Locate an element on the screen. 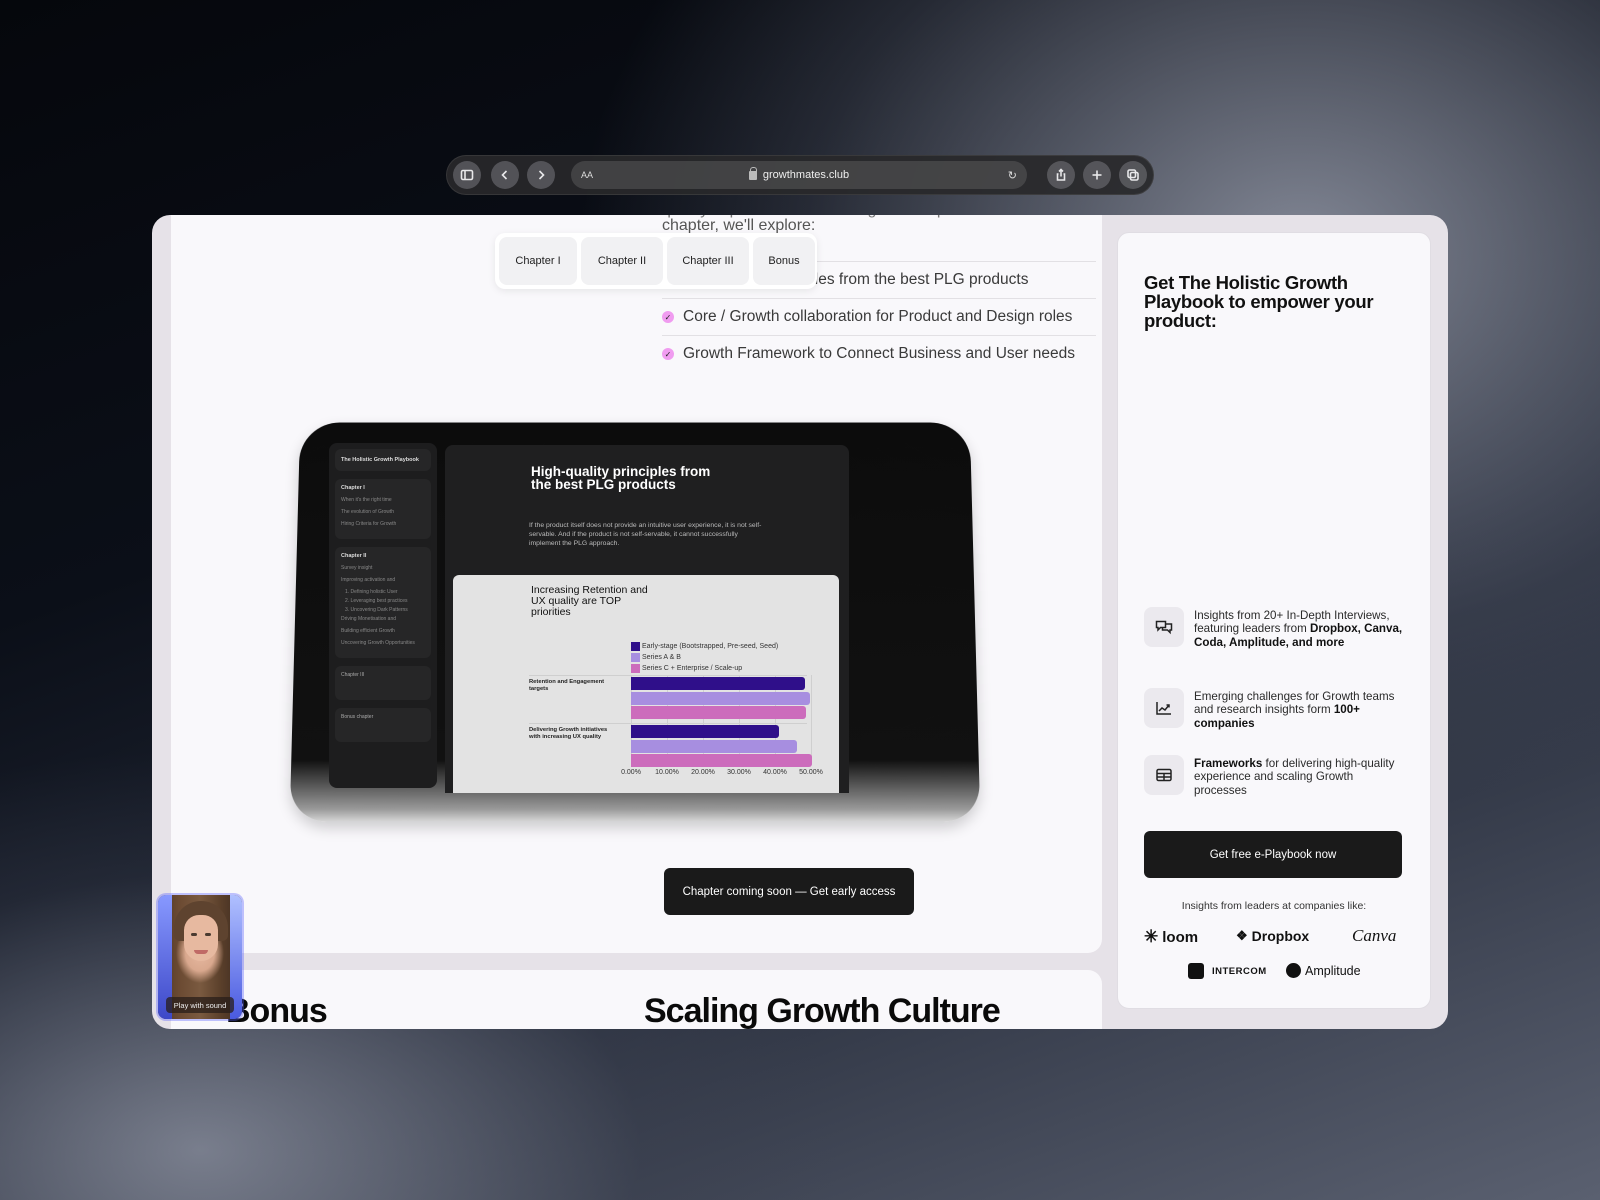 Image resolution: width=1600 pixels, height=1200 pixels. video-frame-mouth is located at coordinates (201, 952).